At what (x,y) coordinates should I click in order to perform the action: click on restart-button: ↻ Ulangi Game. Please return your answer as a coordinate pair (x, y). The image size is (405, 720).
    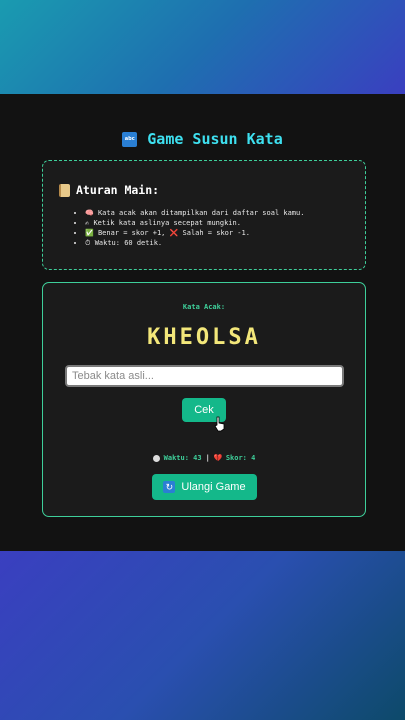
    Looking at the image, I should click on (204, 487).